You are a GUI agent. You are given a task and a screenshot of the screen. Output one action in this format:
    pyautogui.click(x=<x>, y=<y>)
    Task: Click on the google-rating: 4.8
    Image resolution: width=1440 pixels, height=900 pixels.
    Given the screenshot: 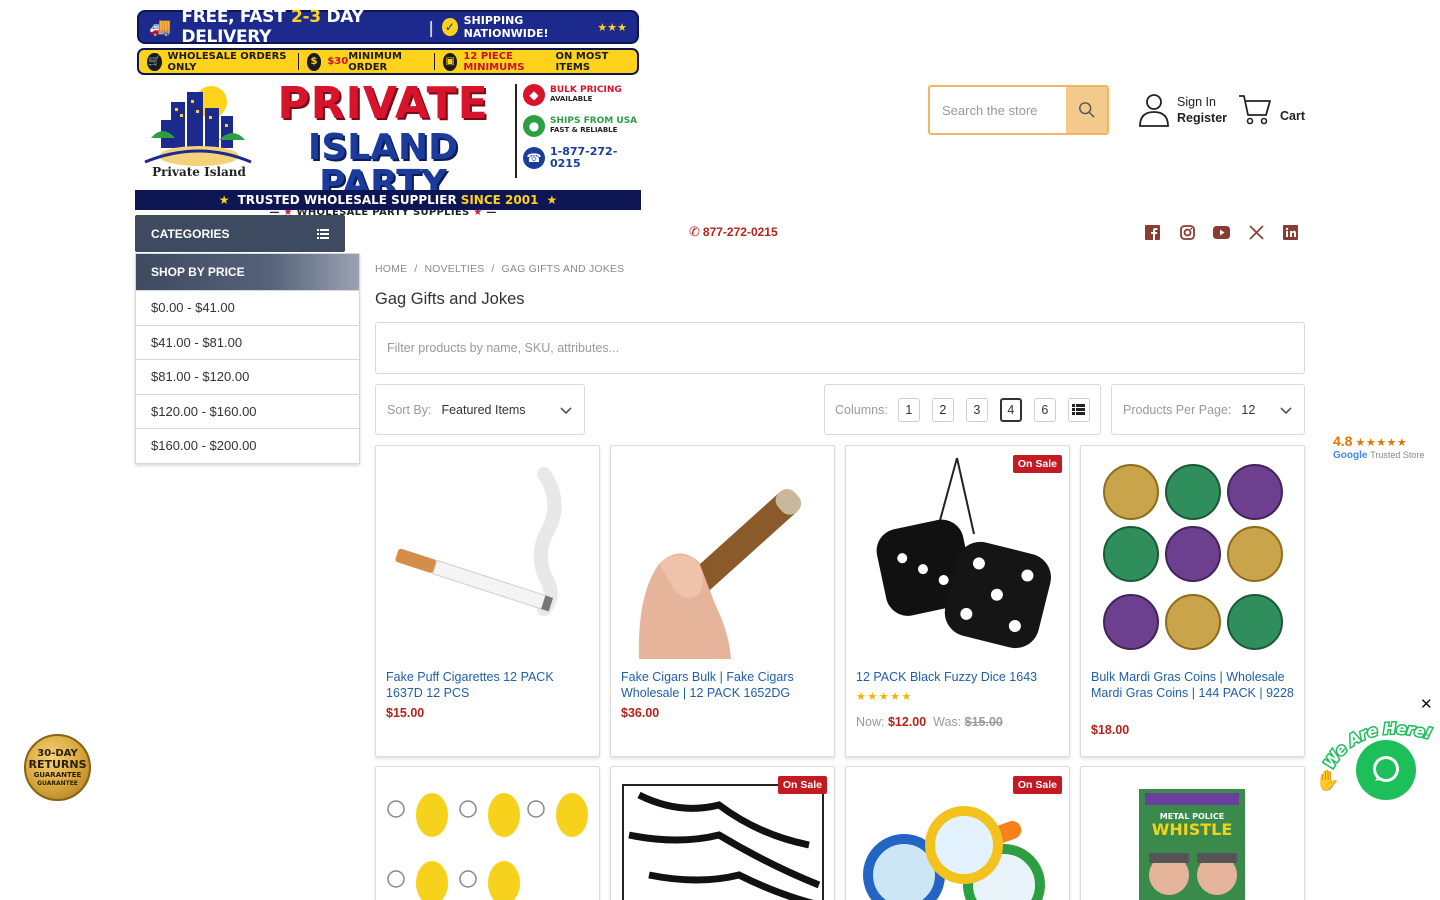 What is the action you would take?
    pyautogui.click(x=1343, y=441)
    